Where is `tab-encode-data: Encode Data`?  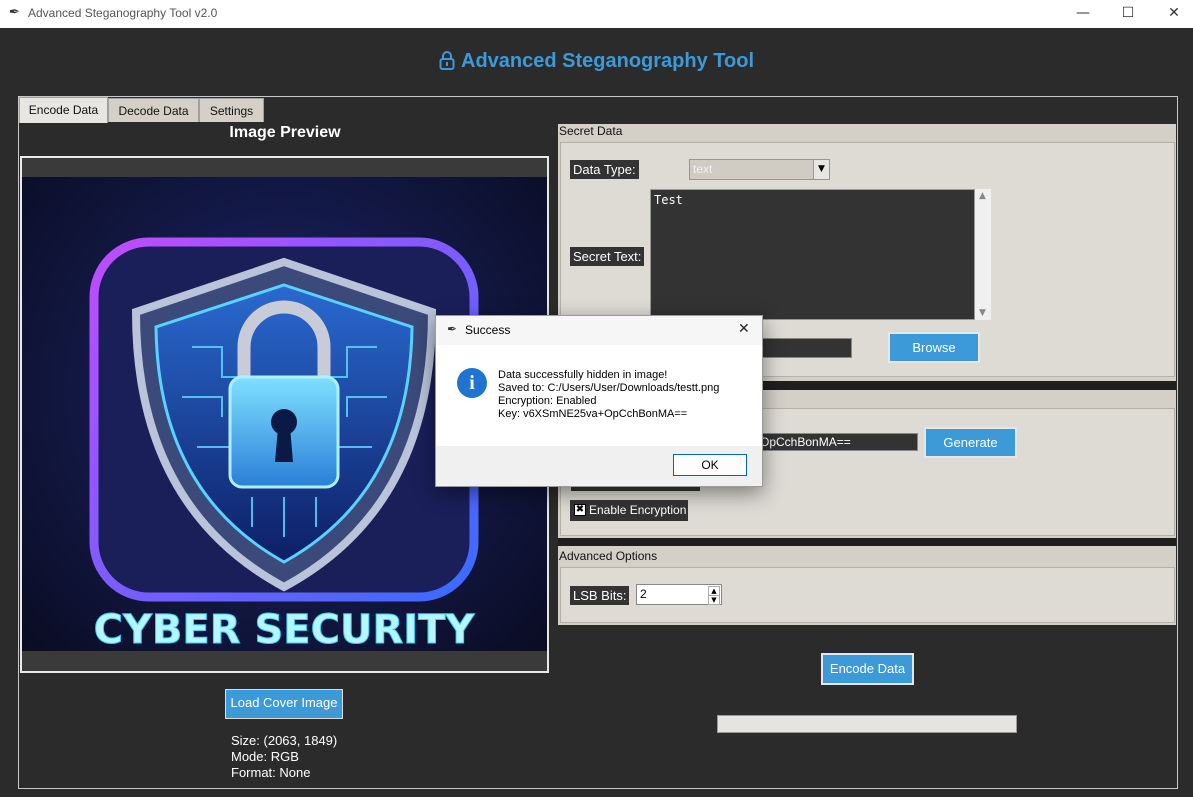
tab-encode-data: Encode Data is located at coordinates (63, 110).